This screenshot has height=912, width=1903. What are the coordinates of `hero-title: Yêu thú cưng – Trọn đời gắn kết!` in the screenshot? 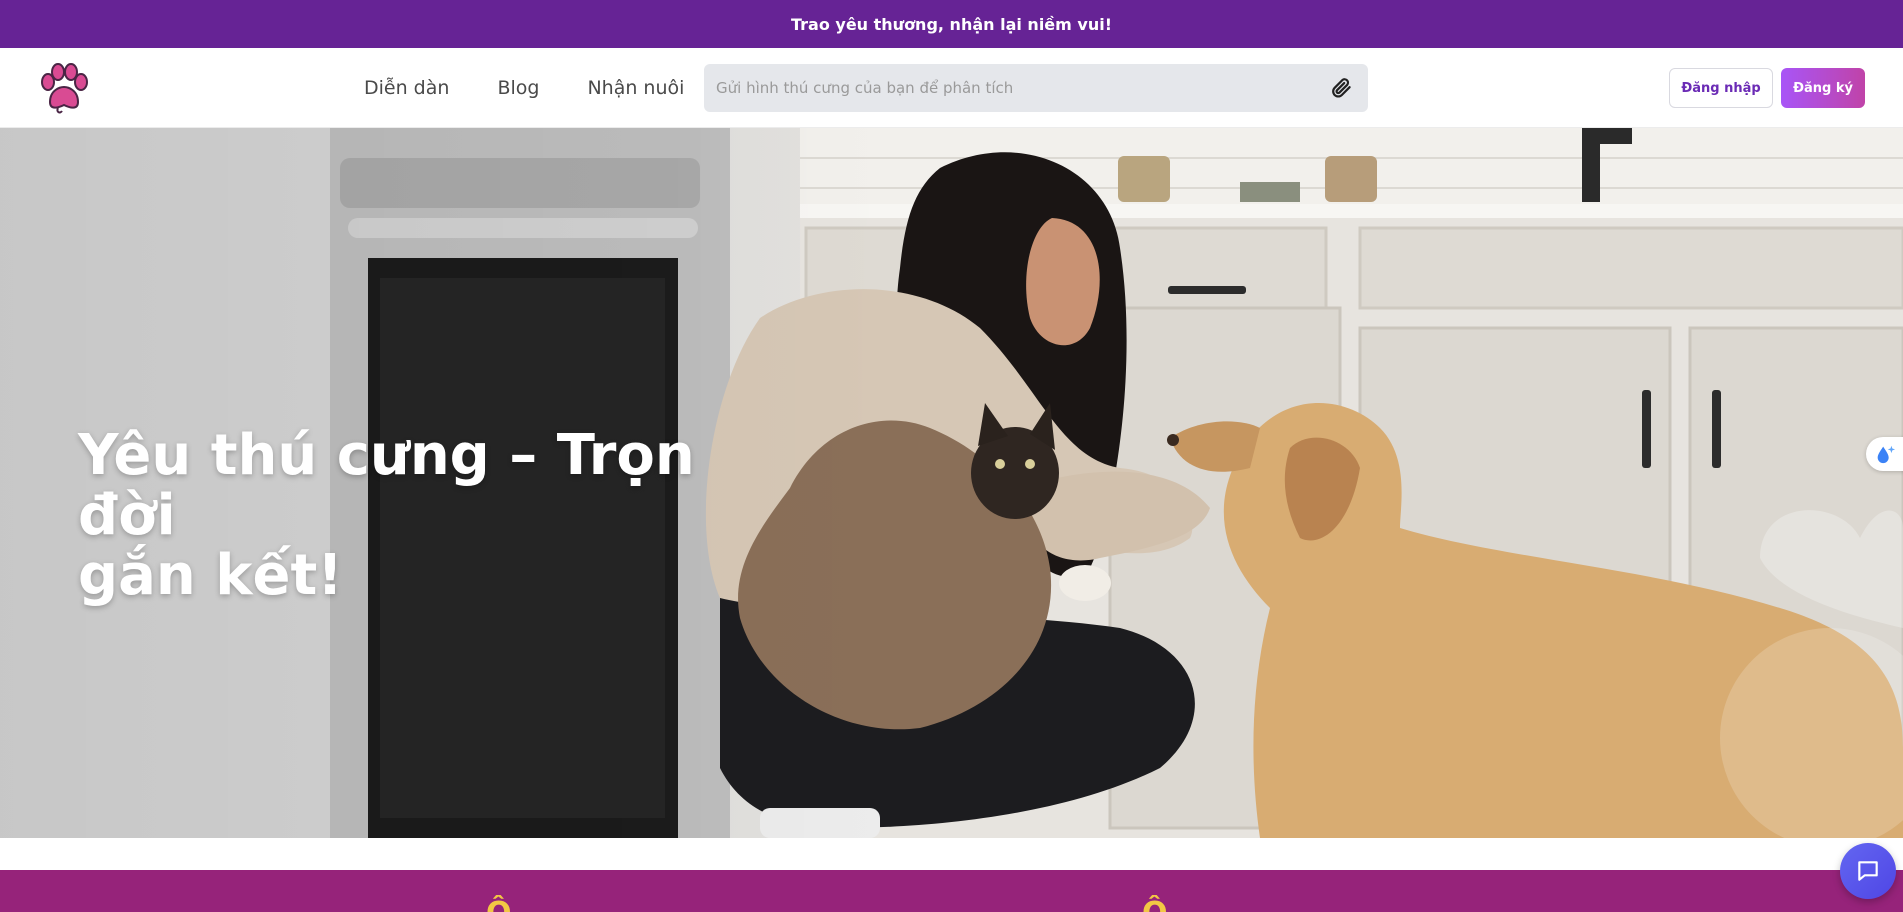 It's located at (438, 516).